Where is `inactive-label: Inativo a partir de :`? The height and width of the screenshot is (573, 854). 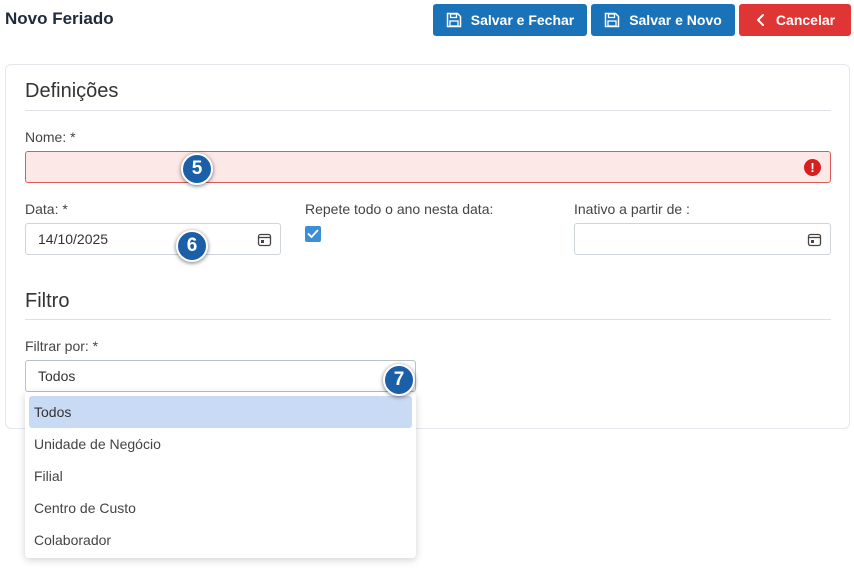 inactive-label: Inativo a partir de : is located at coordinates (632, 209).